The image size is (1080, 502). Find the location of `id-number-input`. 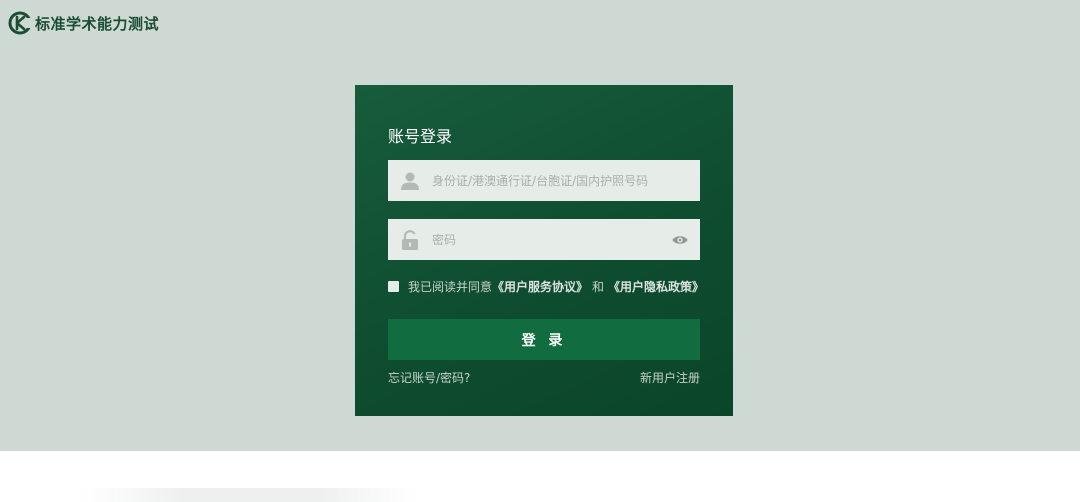

id-number-input is located at coordinates (566, 180).